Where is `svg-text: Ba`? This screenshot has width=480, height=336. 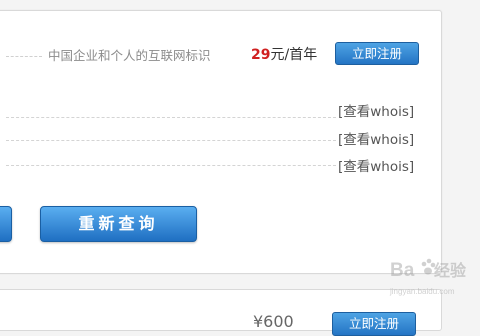
svg-text: Ba is located at coordinates (402, 270).